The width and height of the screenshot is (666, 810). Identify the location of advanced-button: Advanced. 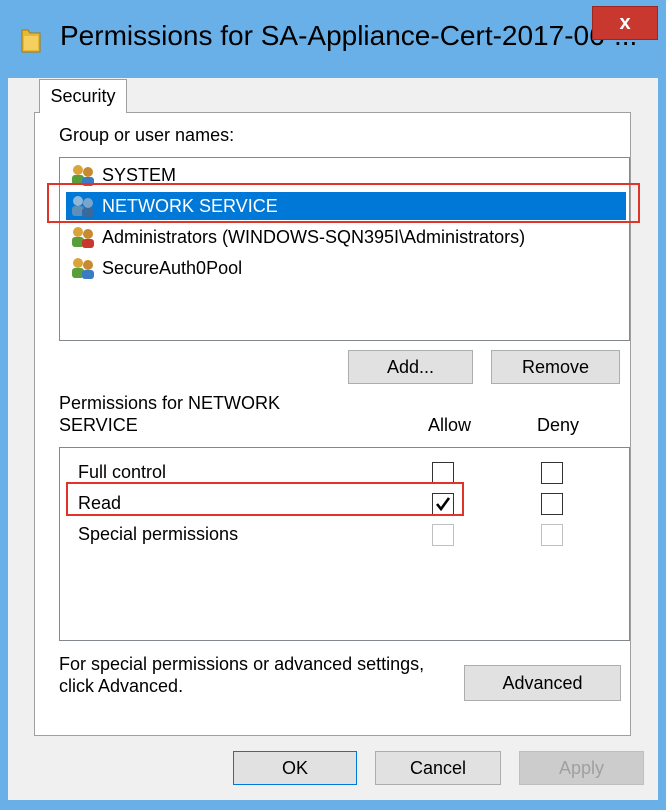
(542, 683).